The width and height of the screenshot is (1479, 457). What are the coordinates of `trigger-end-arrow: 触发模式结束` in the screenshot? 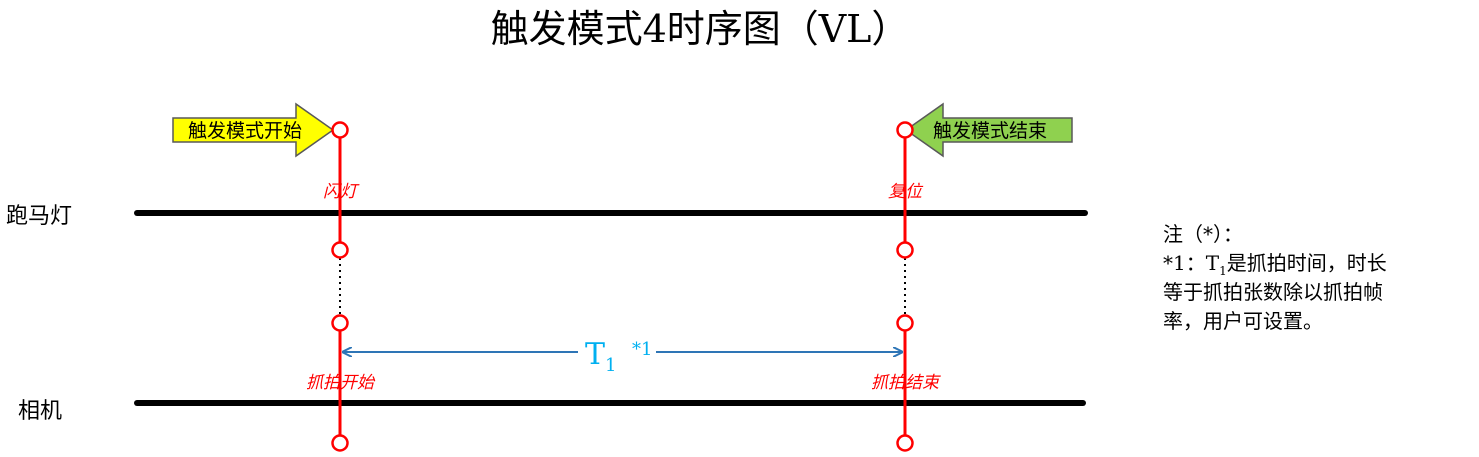 It's located at (988, 130).